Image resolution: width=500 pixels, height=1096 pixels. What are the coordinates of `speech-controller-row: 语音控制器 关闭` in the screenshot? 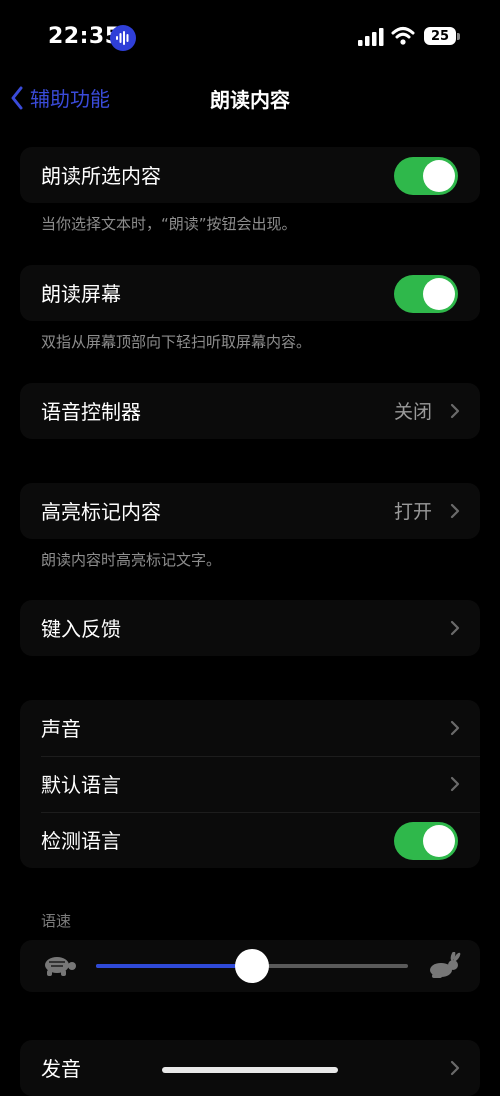 It's located at (250, 411).